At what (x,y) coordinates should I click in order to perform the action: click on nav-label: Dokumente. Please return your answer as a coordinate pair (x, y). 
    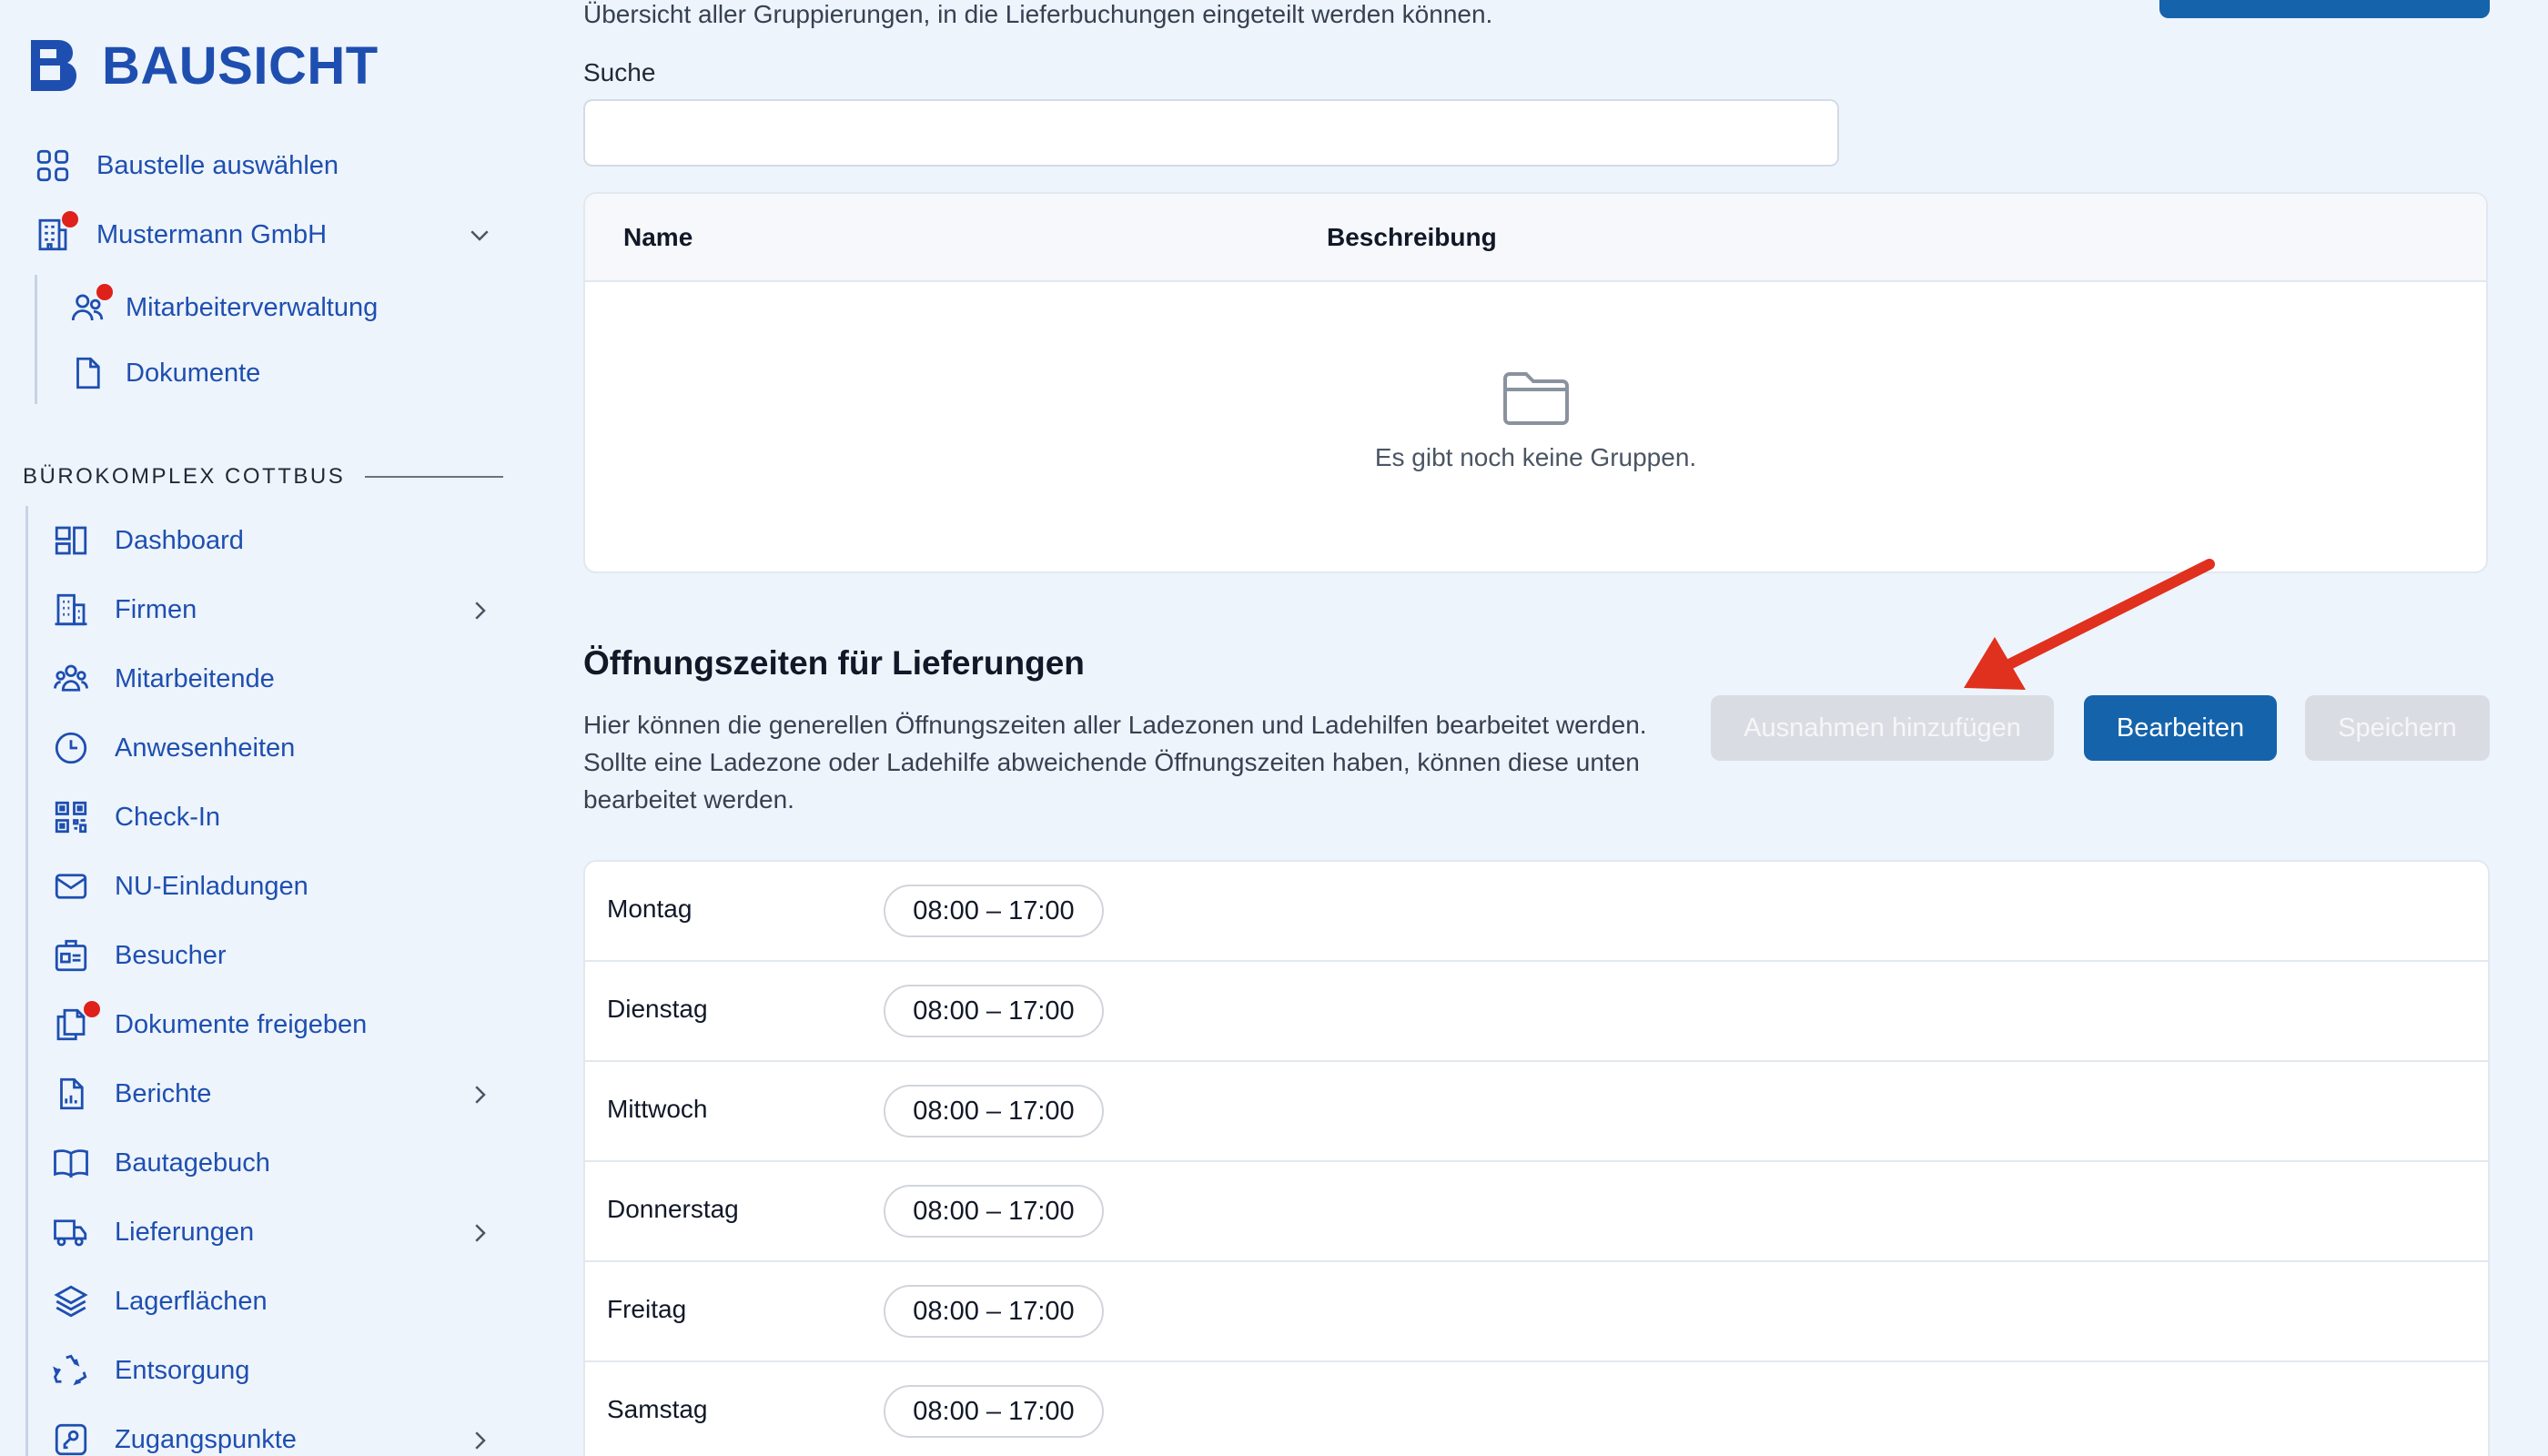
    Looking at the image, I should click on (194, 373).